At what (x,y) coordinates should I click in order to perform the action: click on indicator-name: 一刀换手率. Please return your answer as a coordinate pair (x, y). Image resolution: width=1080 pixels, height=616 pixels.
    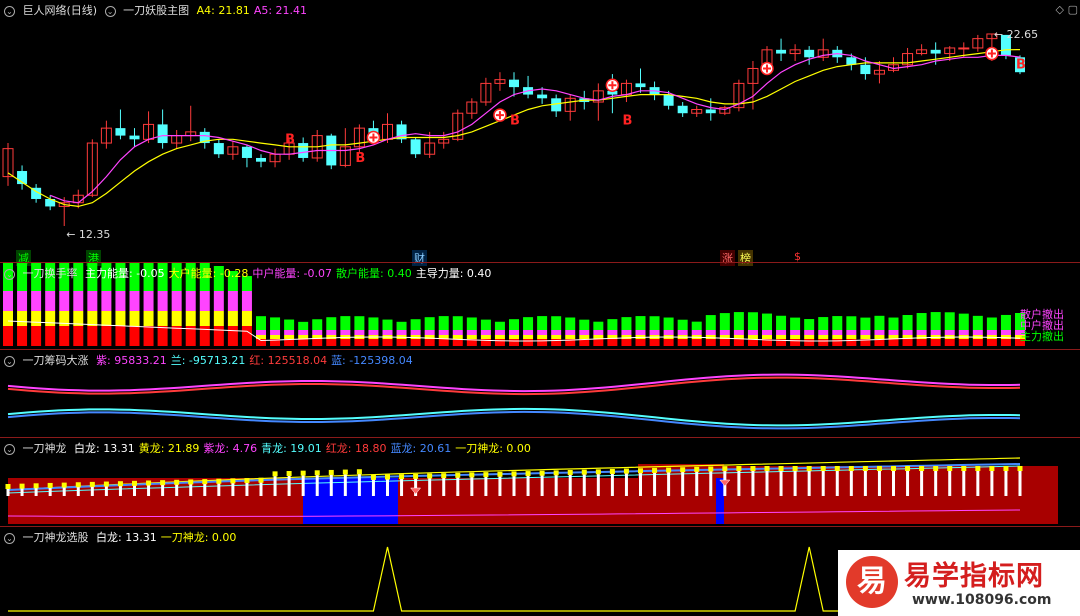
    Looking at the image, I should click on (50, 273).